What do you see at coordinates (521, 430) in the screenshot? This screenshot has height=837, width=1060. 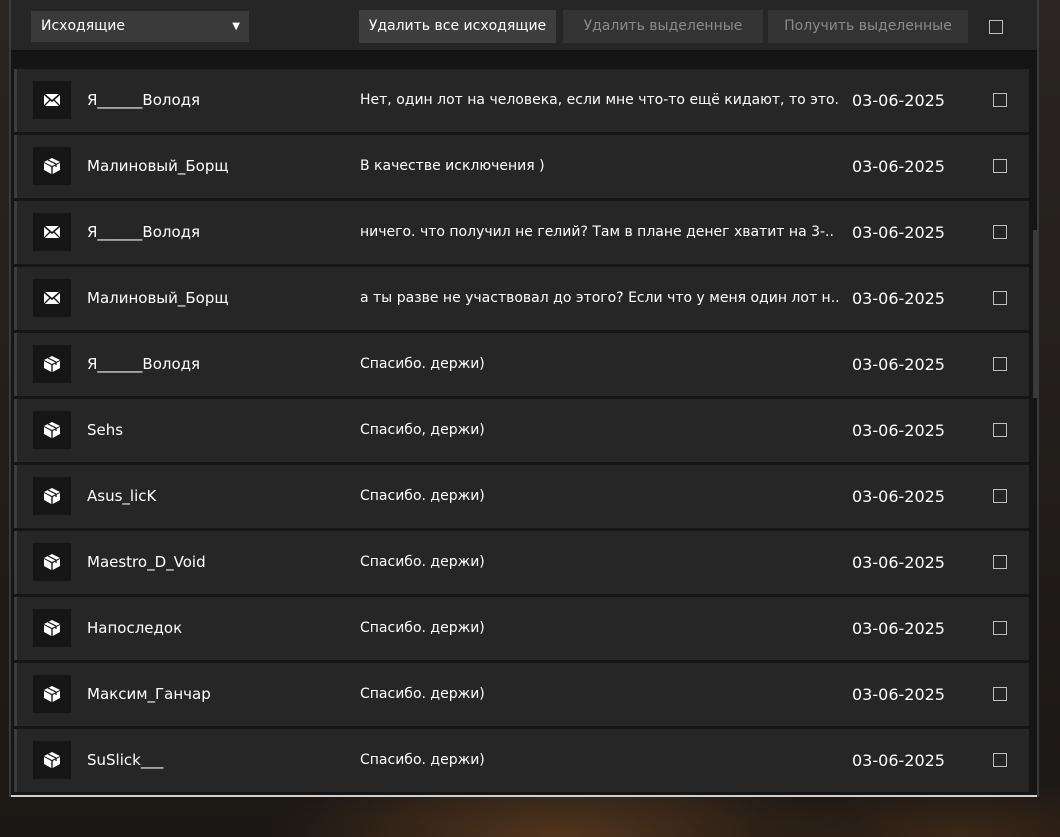 I see `message-row: Sehs Спасибо, держи) 03-06-2025` at bounding box center [521, 430].